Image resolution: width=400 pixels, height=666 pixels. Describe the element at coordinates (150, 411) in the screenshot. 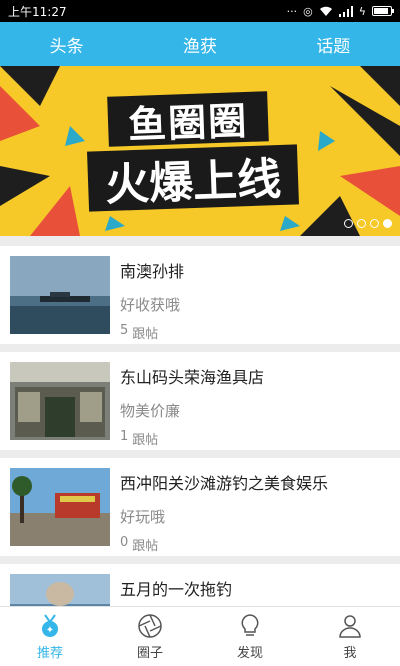

I see `post-subtitle: 物美价廉` at that location.